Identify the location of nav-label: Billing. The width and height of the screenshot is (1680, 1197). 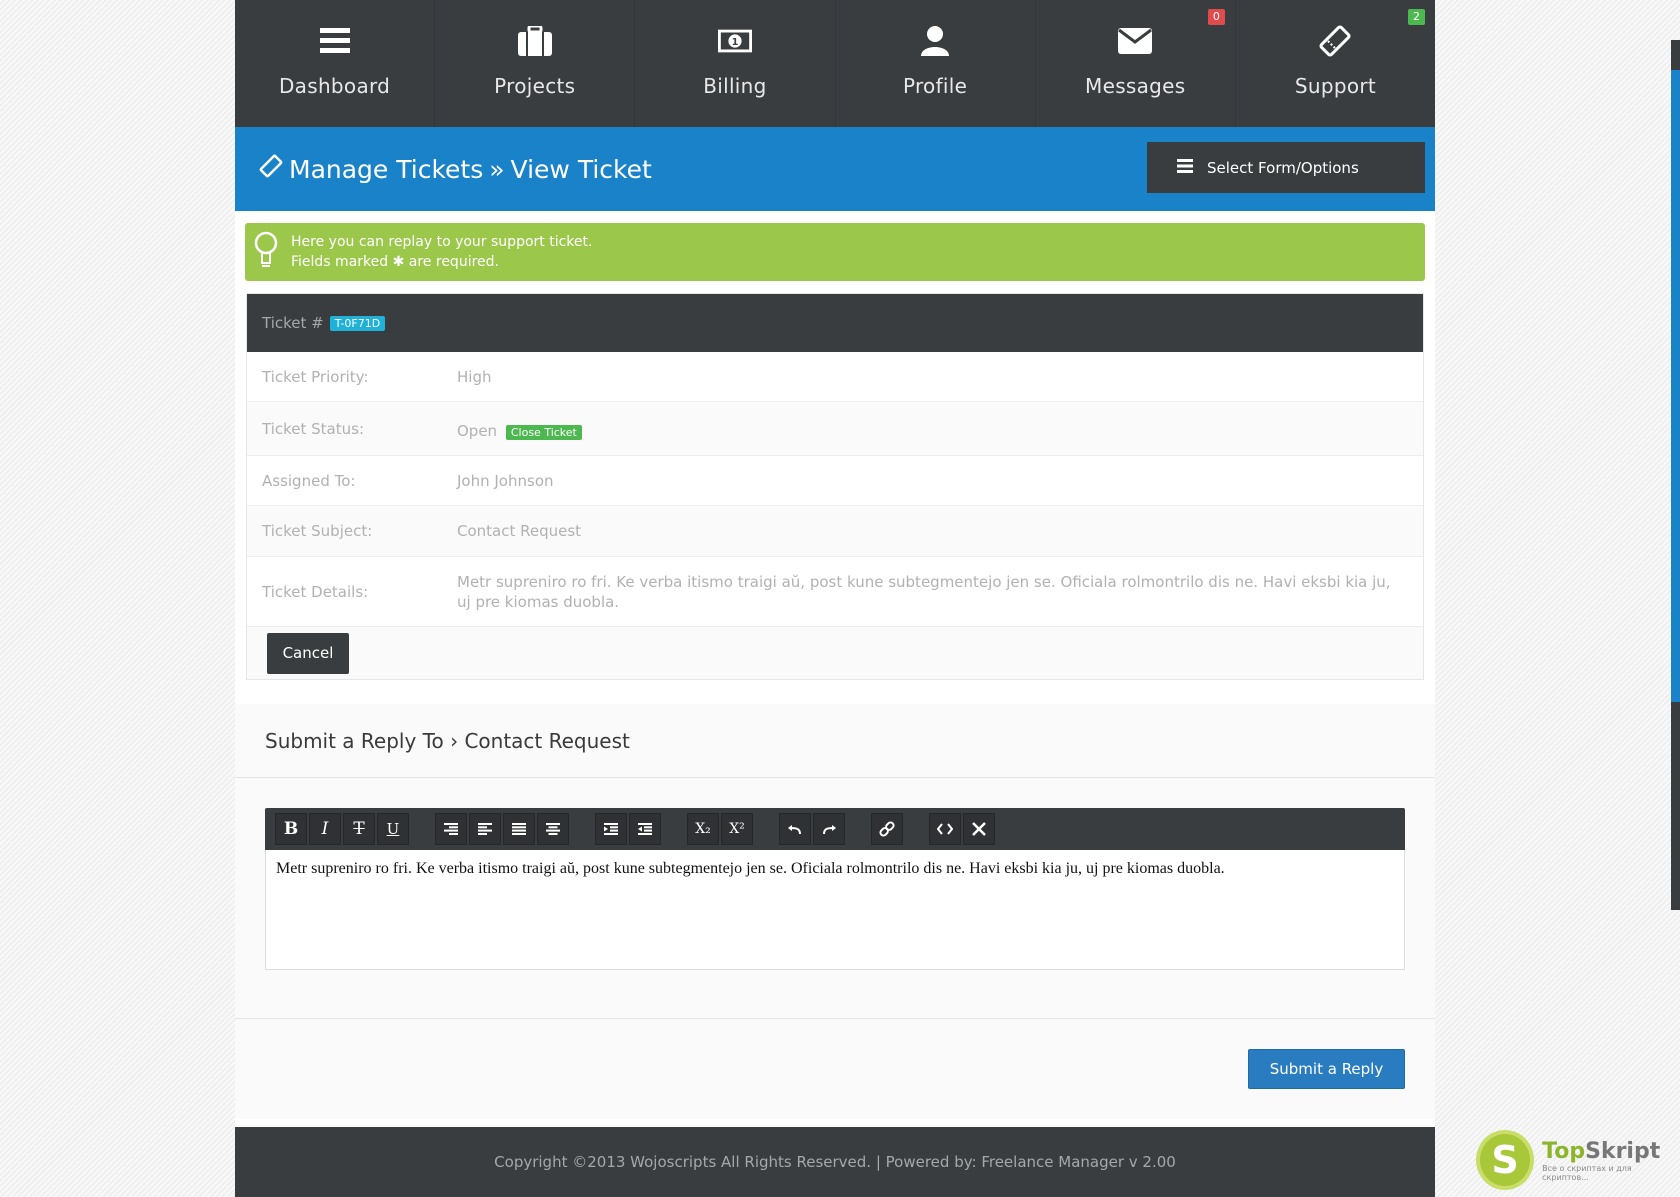
(735, 86).